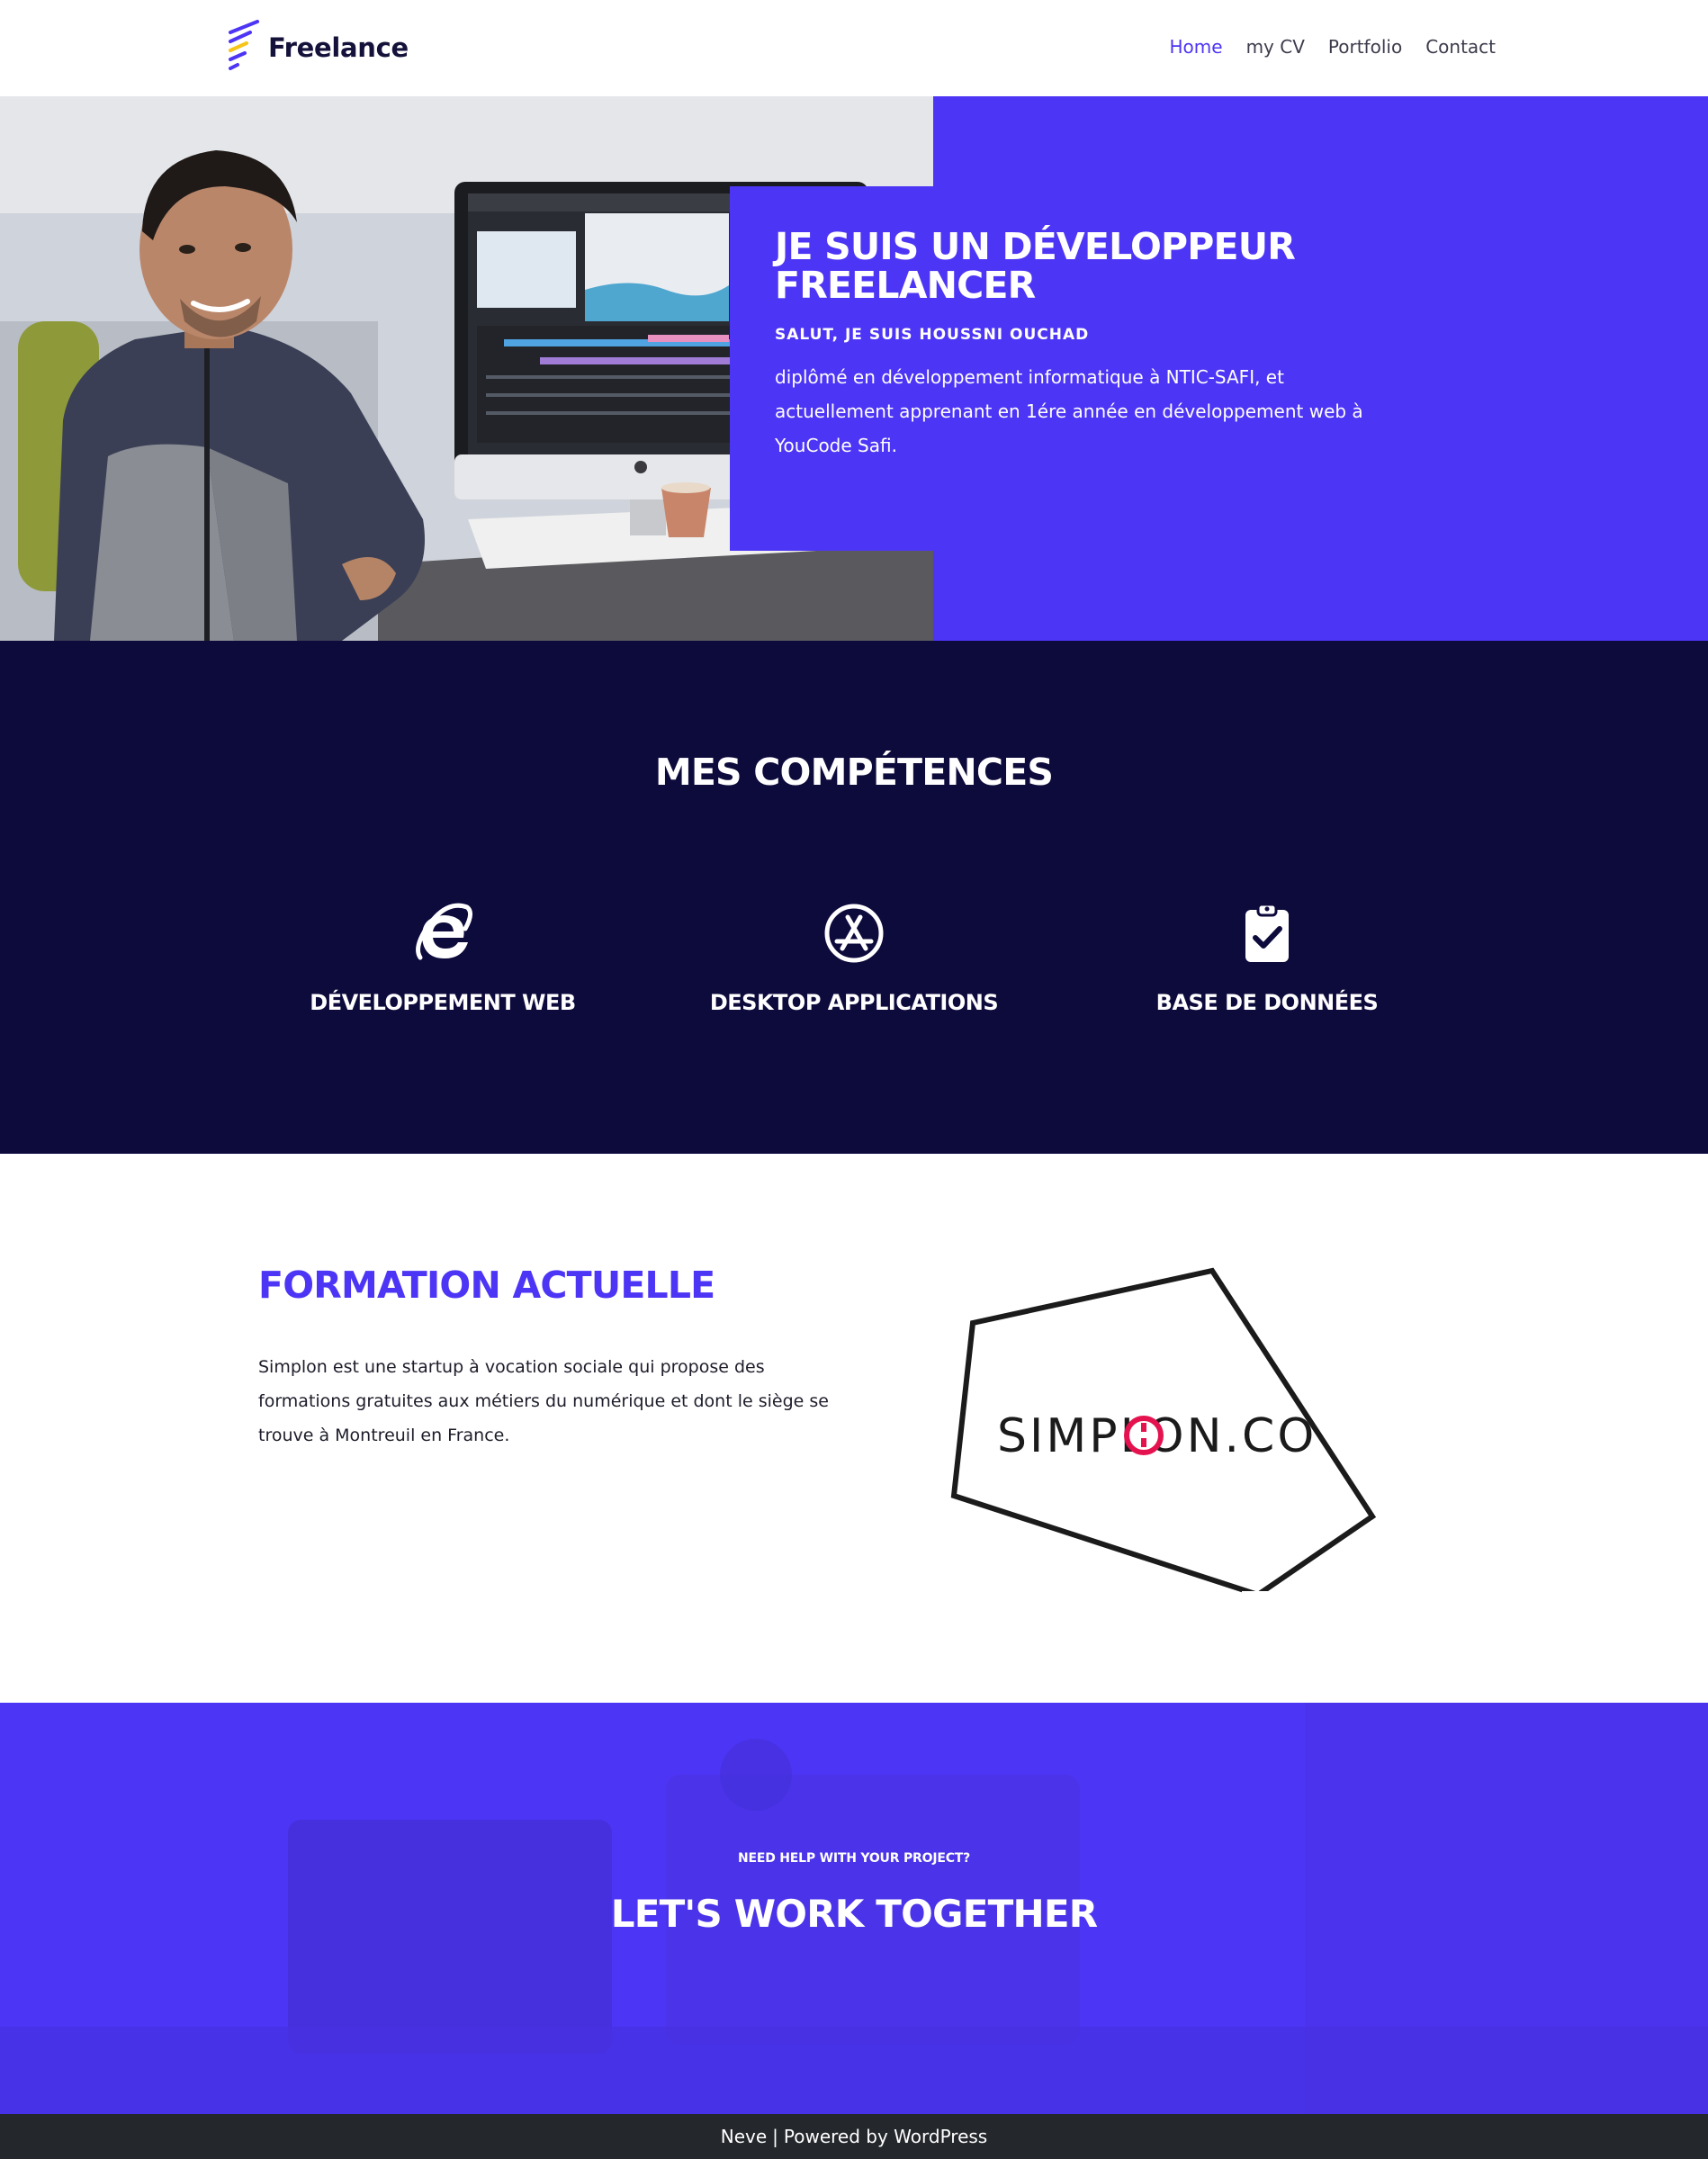 Image resolution: width=1708 pixels, height=2159 pixels. What do you see at coordinates (1035, 266) in the screenshot?
I see `hero-title: Je suis un Développeur freelancer` at bounding box center [1035, 266].